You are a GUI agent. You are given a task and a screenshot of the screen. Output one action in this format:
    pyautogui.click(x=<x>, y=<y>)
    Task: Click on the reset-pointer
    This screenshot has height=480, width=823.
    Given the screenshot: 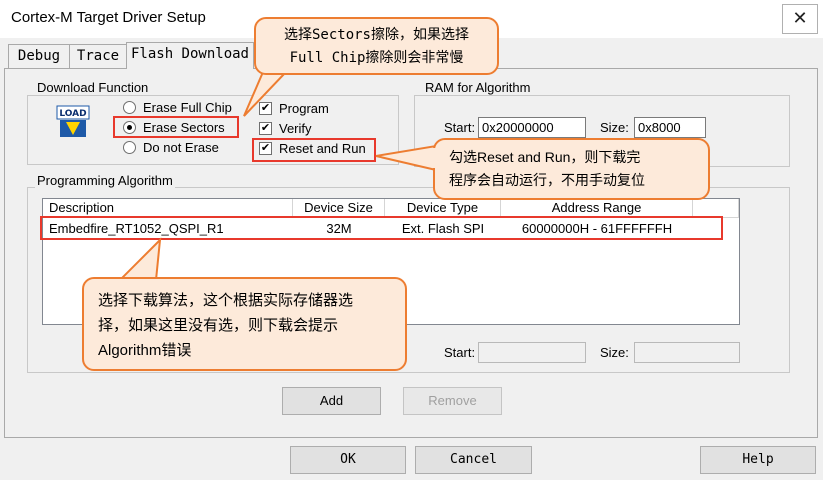 What is the action you would take?
    pyautogui.click(x=406, y=158)
    